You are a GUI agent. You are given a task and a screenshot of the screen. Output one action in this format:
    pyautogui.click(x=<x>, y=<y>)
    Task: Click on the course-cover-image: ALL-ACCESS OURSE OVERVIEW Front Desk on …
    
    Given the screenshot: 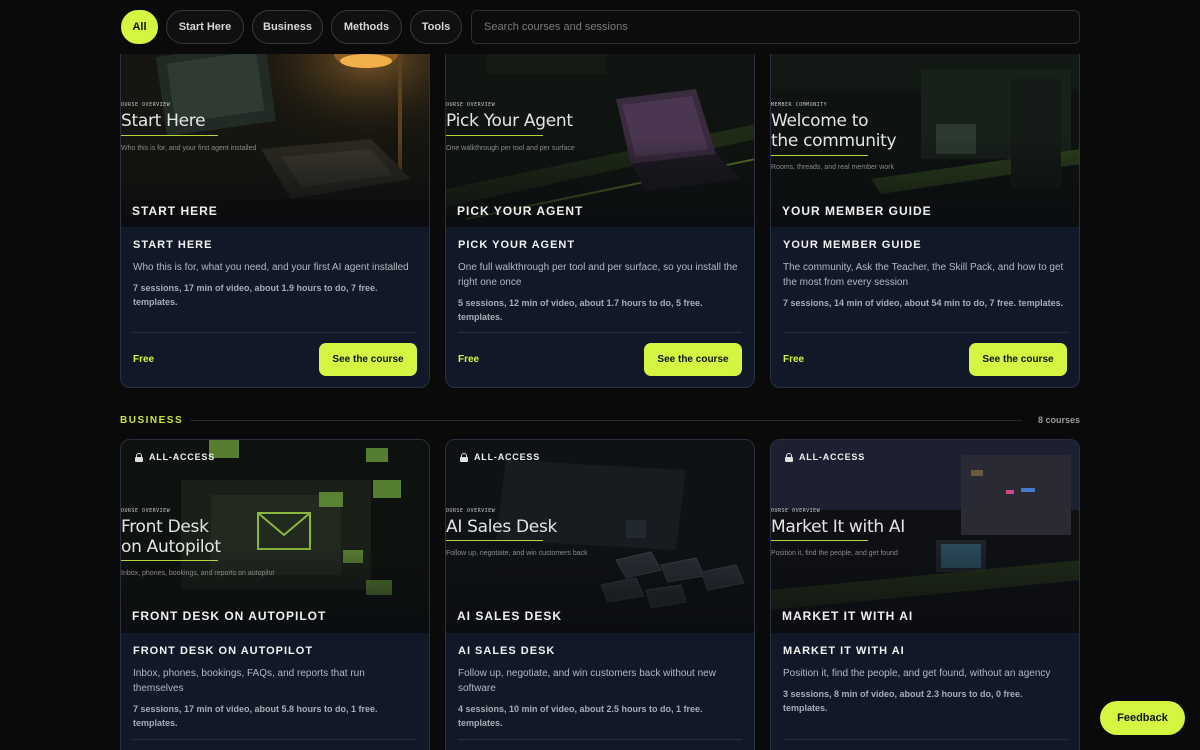 What is the action you would take?
    pyautogui.click(x=275, y=536)
    